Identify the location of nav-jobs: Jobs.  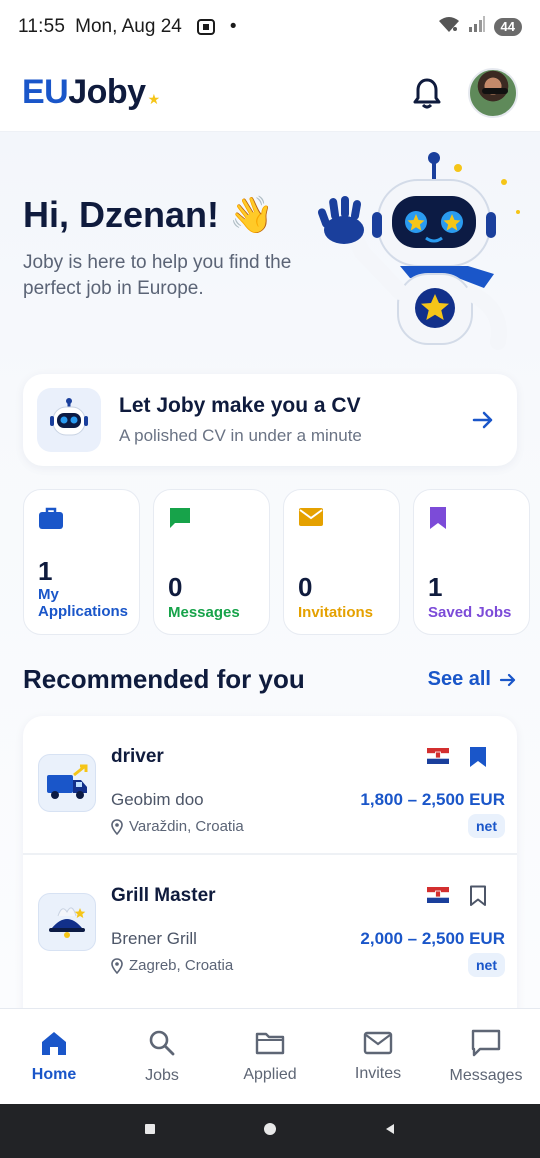
(162, 1056).